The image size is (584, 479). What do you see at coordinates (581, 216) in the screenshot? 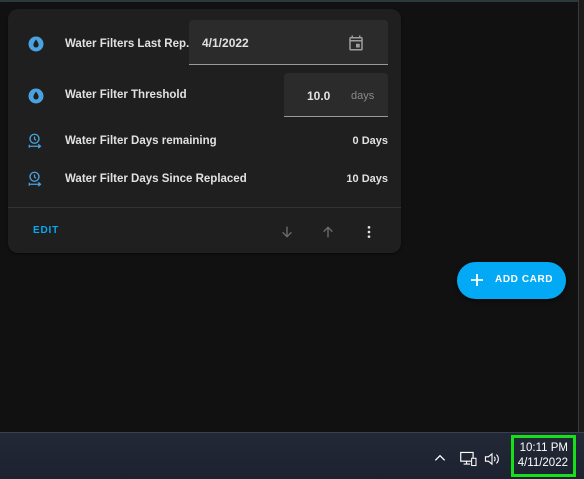
I see `window-scrollbar` at bounding box center [581, 216].